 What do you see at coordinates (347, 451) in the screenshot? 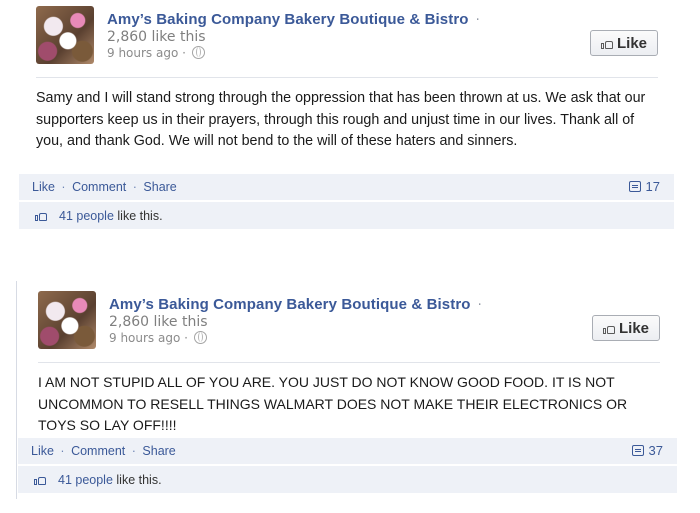
I see `post-actions-bar: Like · Comment · Share 37` at bounding box center [347, 451].